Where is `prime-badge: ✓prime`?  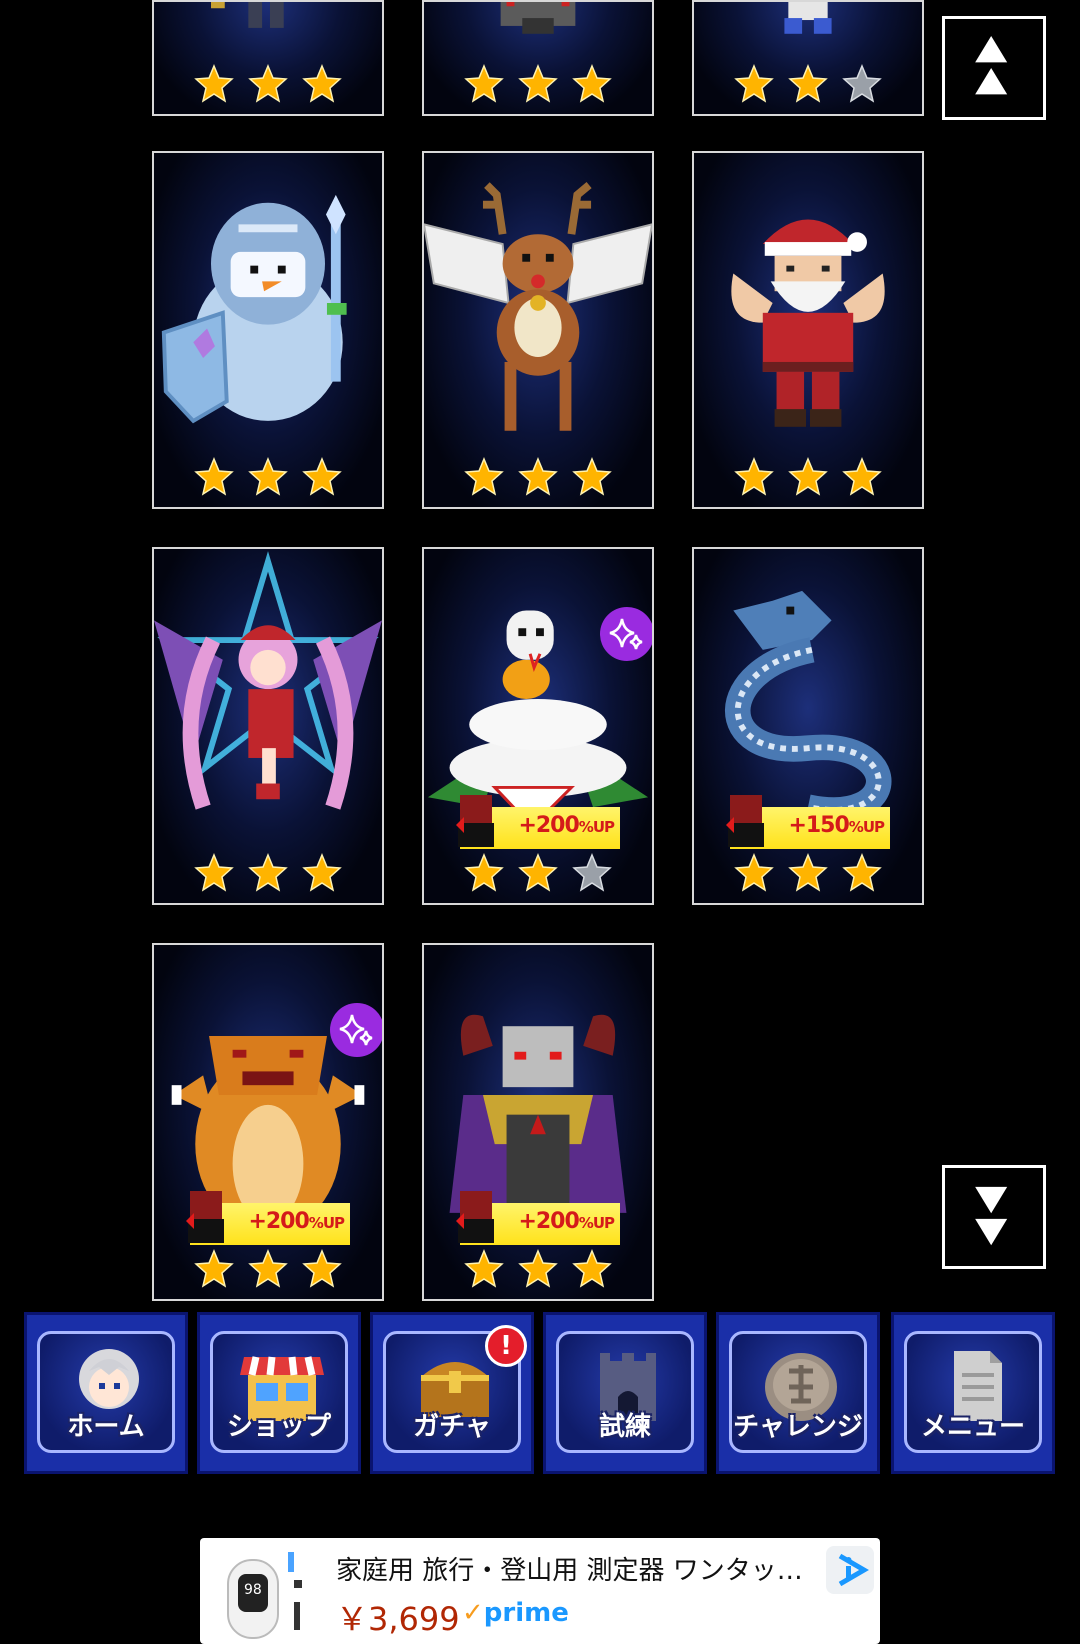 prime-badge: ✓prime is located at coordinates (515, 1613).